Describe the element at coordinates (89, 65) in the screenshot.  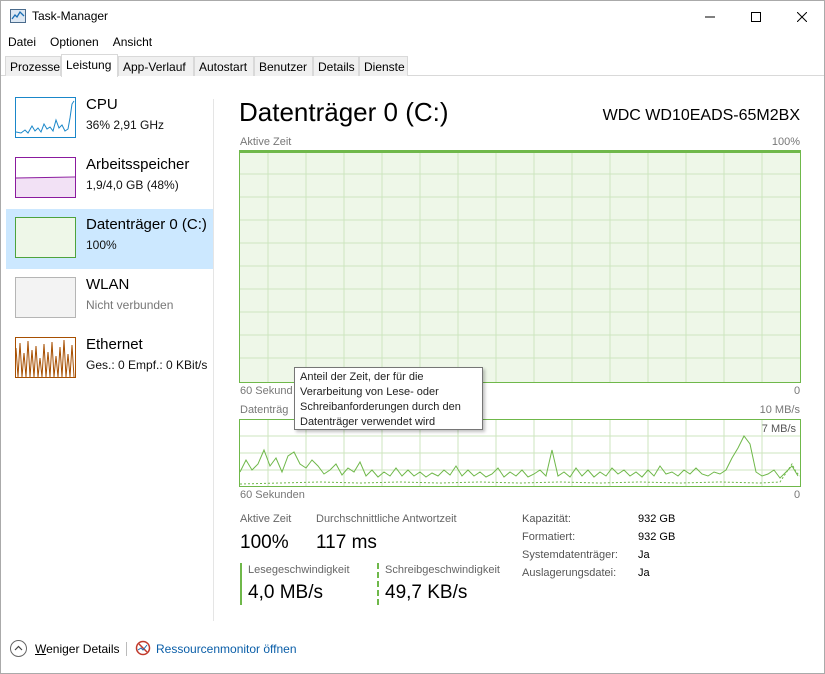
I see `tab-leistung: Leistung` at that location.